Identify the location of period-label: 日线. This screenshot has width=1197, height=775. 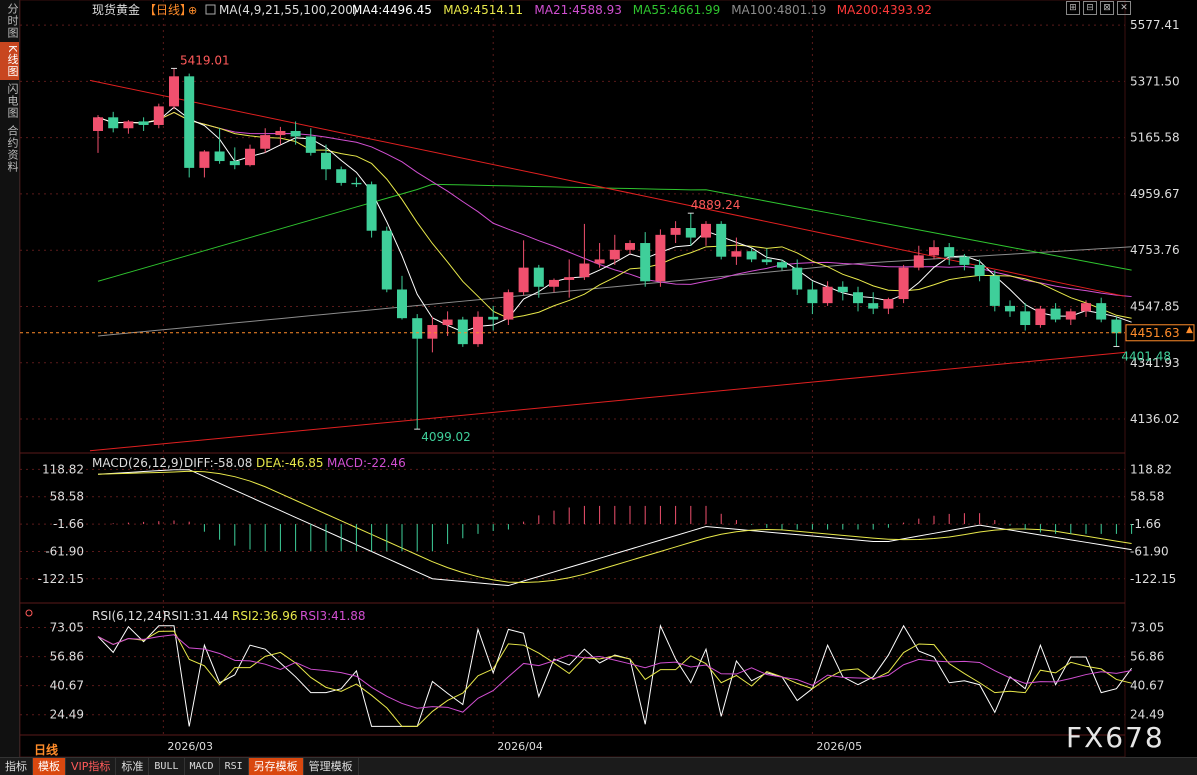
(46, 749).